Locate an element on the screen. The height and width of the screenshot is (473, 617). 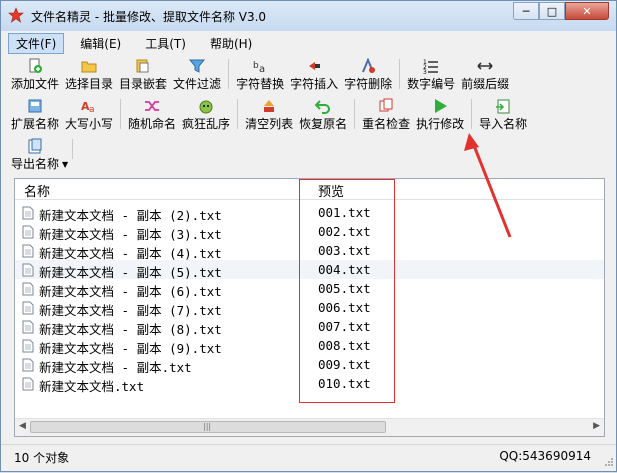
restore-name-button: 恢复原名 is located at coordinates (323, 114).